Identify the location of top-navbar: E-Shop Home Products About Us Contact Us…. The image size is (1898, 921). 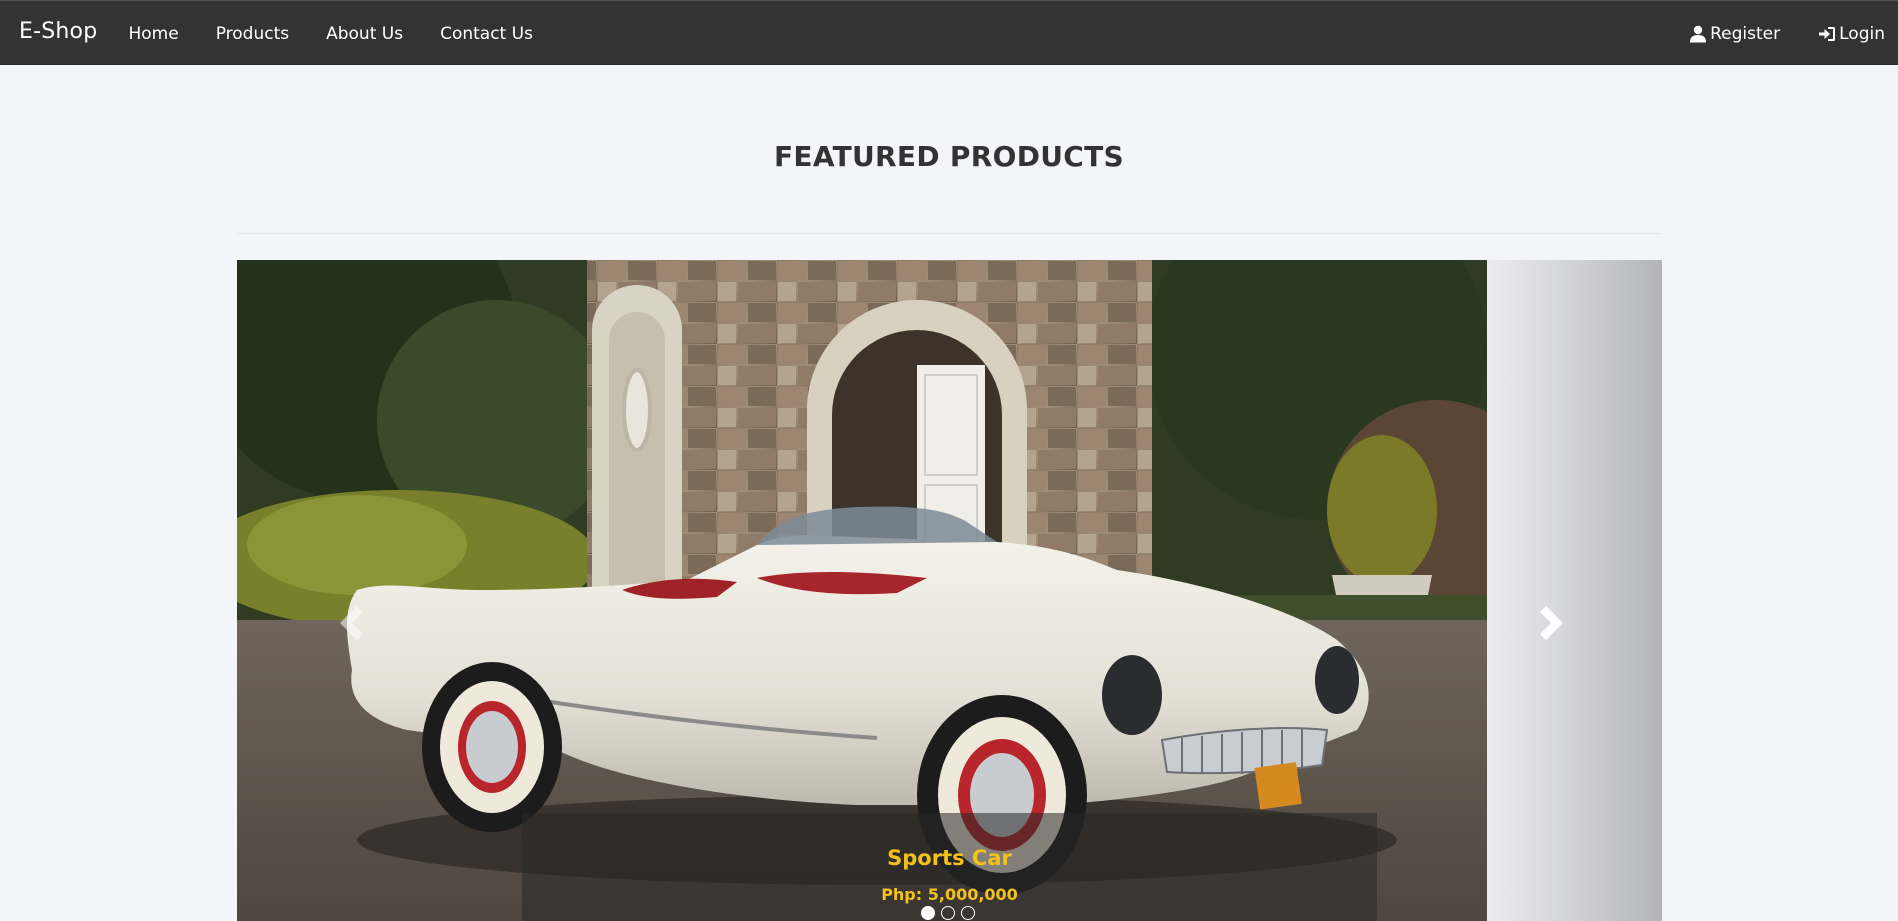
(949, 32).